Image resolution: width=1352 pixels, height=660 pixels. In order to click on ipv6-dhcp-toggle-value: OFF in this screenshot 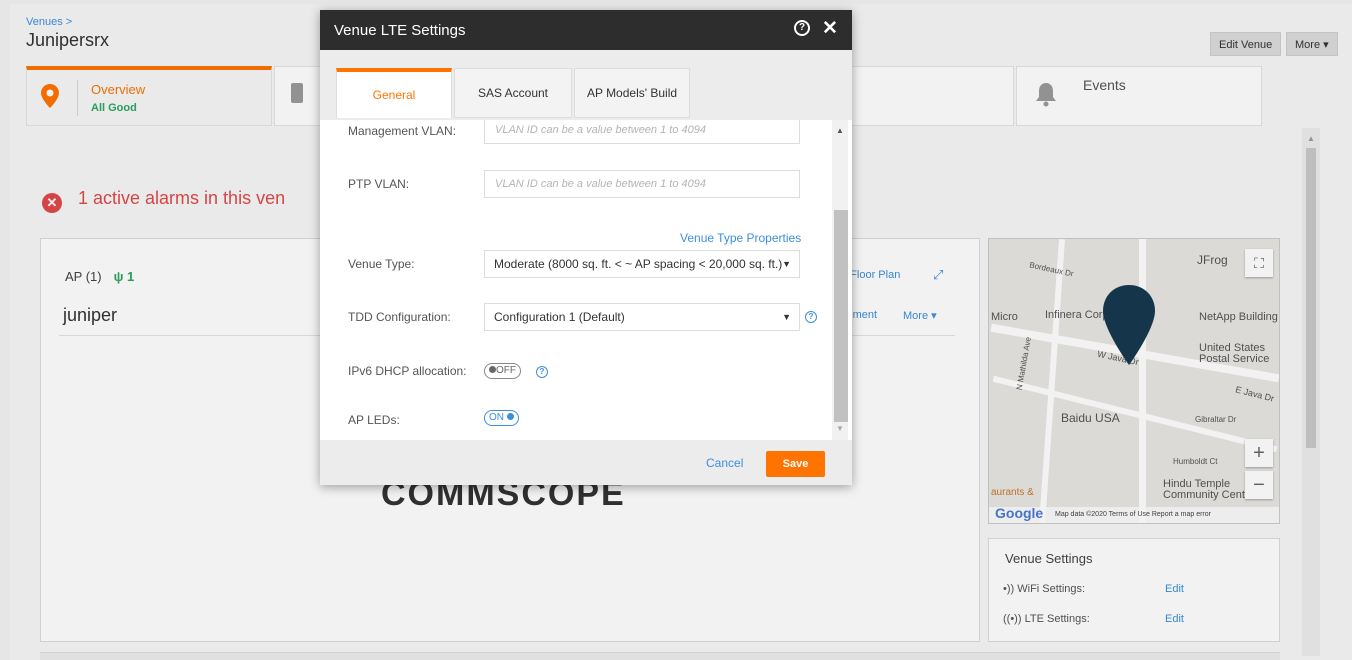, I will do `click(506, 370)`.